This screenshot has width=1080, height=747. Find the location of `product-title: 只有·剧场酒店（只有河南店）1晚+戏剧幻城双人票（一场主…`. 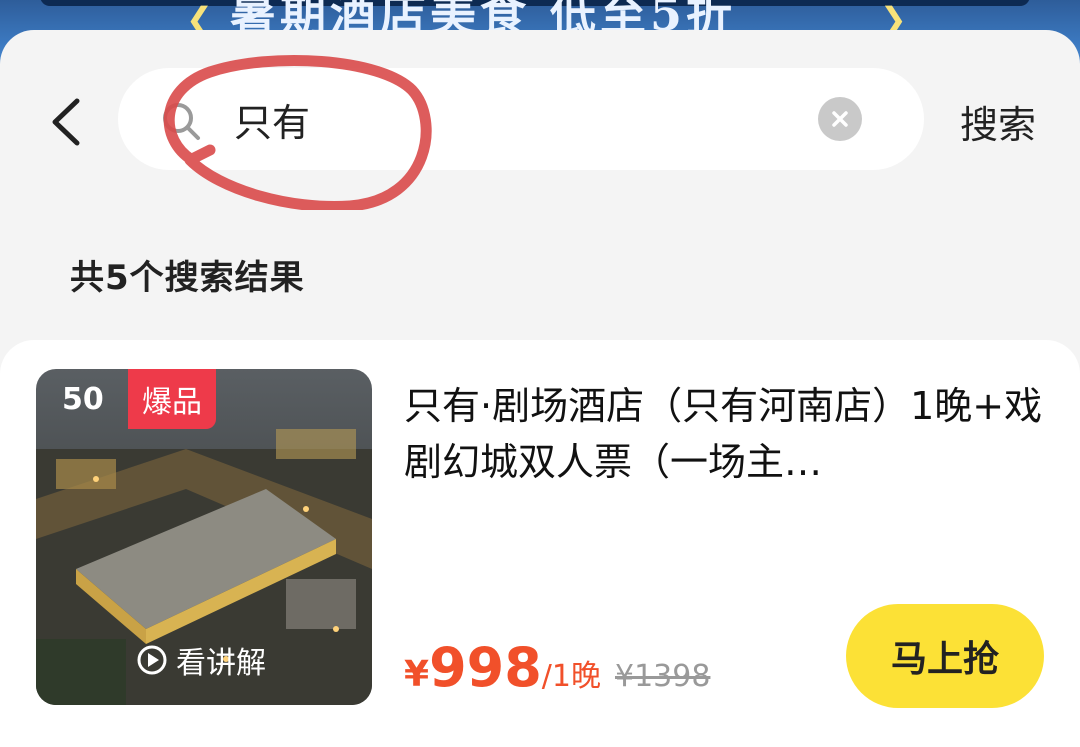

product-title: 只有·剧场酒店（只有河南店）1晚+戏剧幻城双人票（一场主… is located at coordinates (724, 434).